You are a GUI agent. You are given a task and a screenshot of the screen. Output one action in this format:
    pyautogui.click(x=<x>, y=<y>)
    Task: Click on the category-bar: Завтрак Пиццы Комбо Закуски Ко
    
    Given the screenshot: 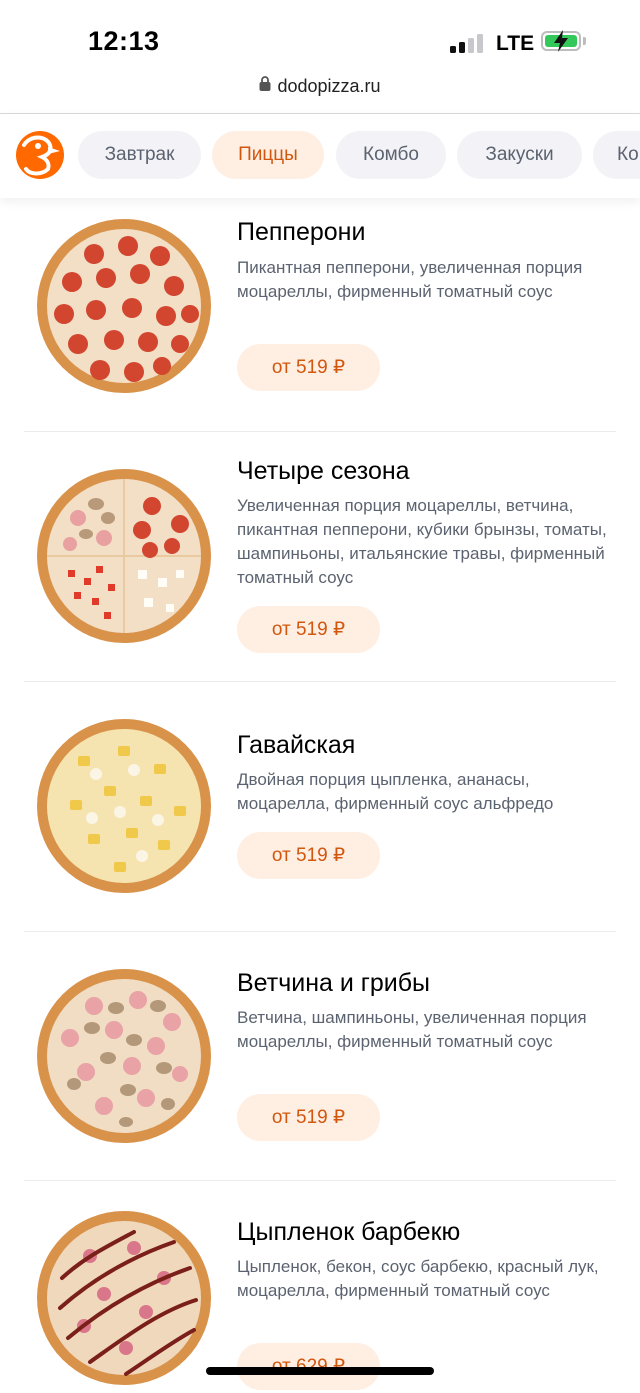 What is the action you would take?
    pyautogui.click(x=320, y=156)
    